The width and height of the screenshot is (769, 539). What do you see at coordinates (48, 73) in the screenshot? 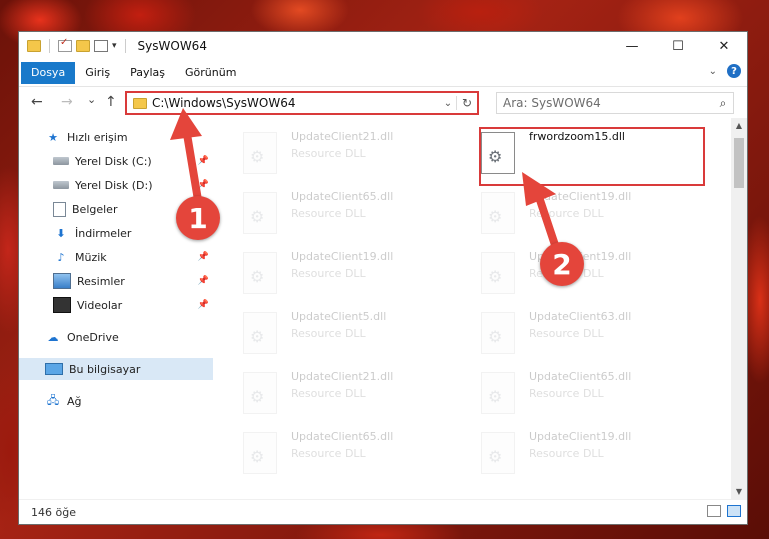
I see `tab-file: Dosya` at bounding box center [48, 73].